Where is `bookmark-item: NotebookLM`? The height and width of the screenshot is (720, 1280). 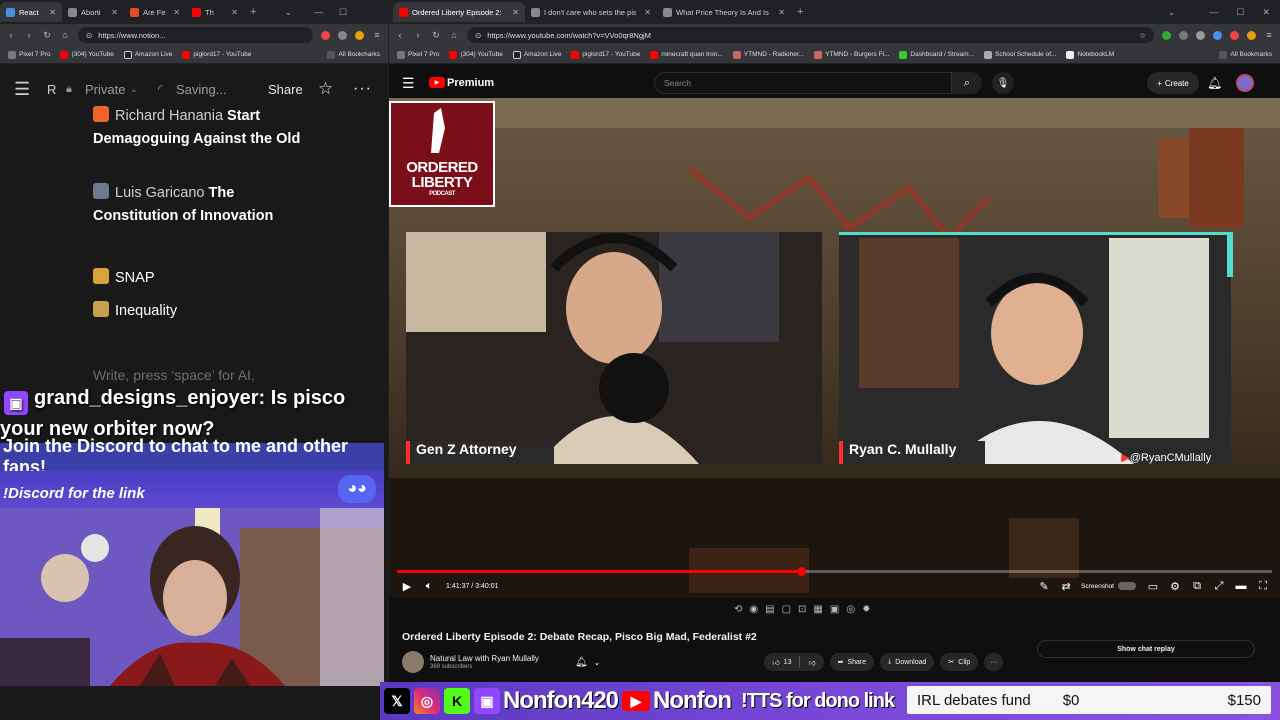
bookmark-item: NotebookLM is located at coordinates (1090, 54).